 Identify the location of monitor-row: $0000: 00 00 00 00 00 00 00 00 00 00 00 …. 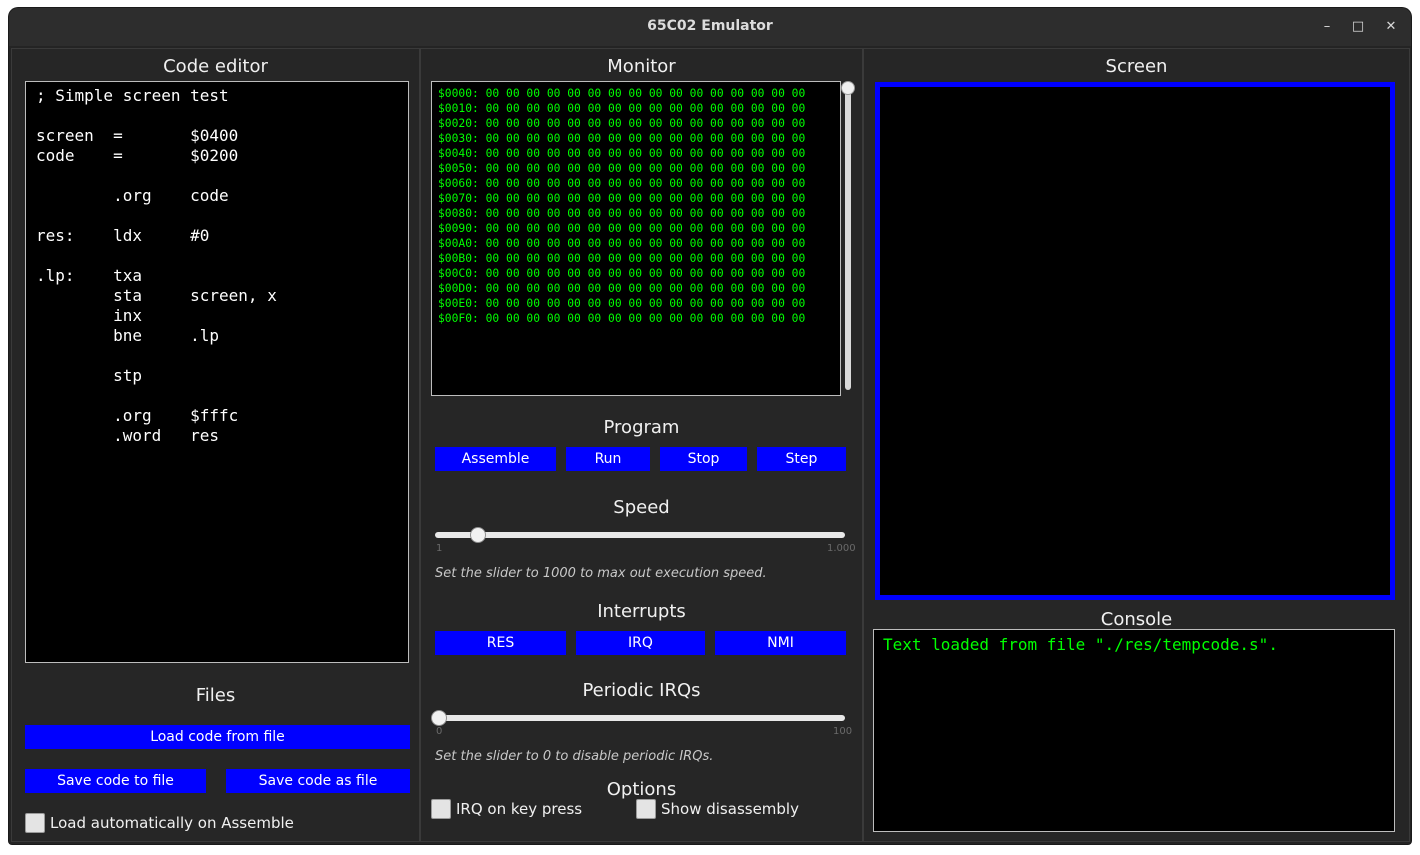
(622, 93).